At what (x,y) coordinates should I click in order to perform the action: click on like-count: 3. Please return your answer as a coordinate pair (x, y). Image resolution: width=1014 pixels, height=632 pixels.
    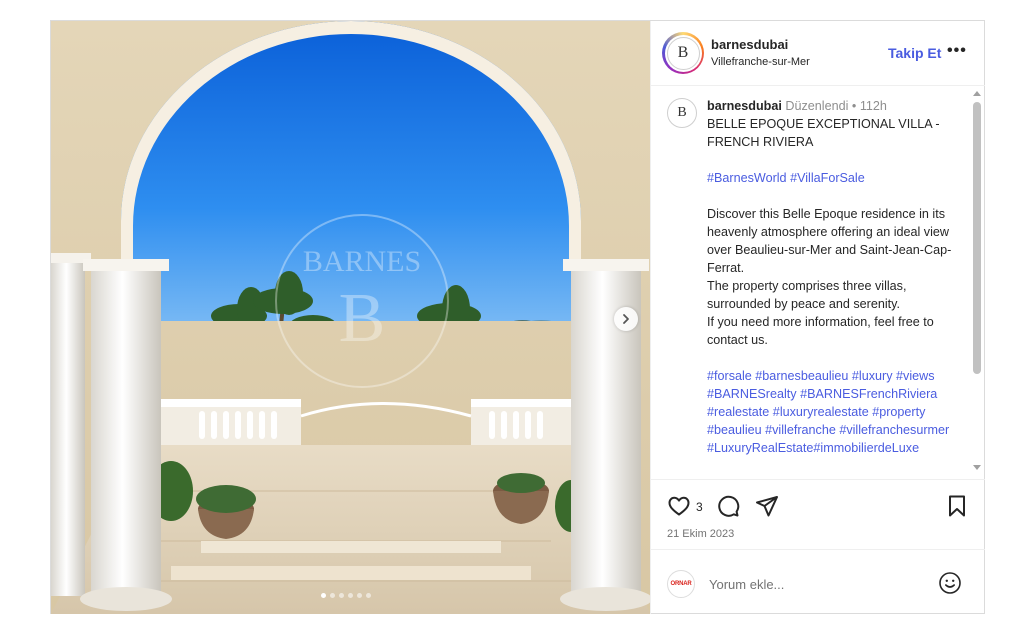
    Looking at the image, I should click on (699, 507).